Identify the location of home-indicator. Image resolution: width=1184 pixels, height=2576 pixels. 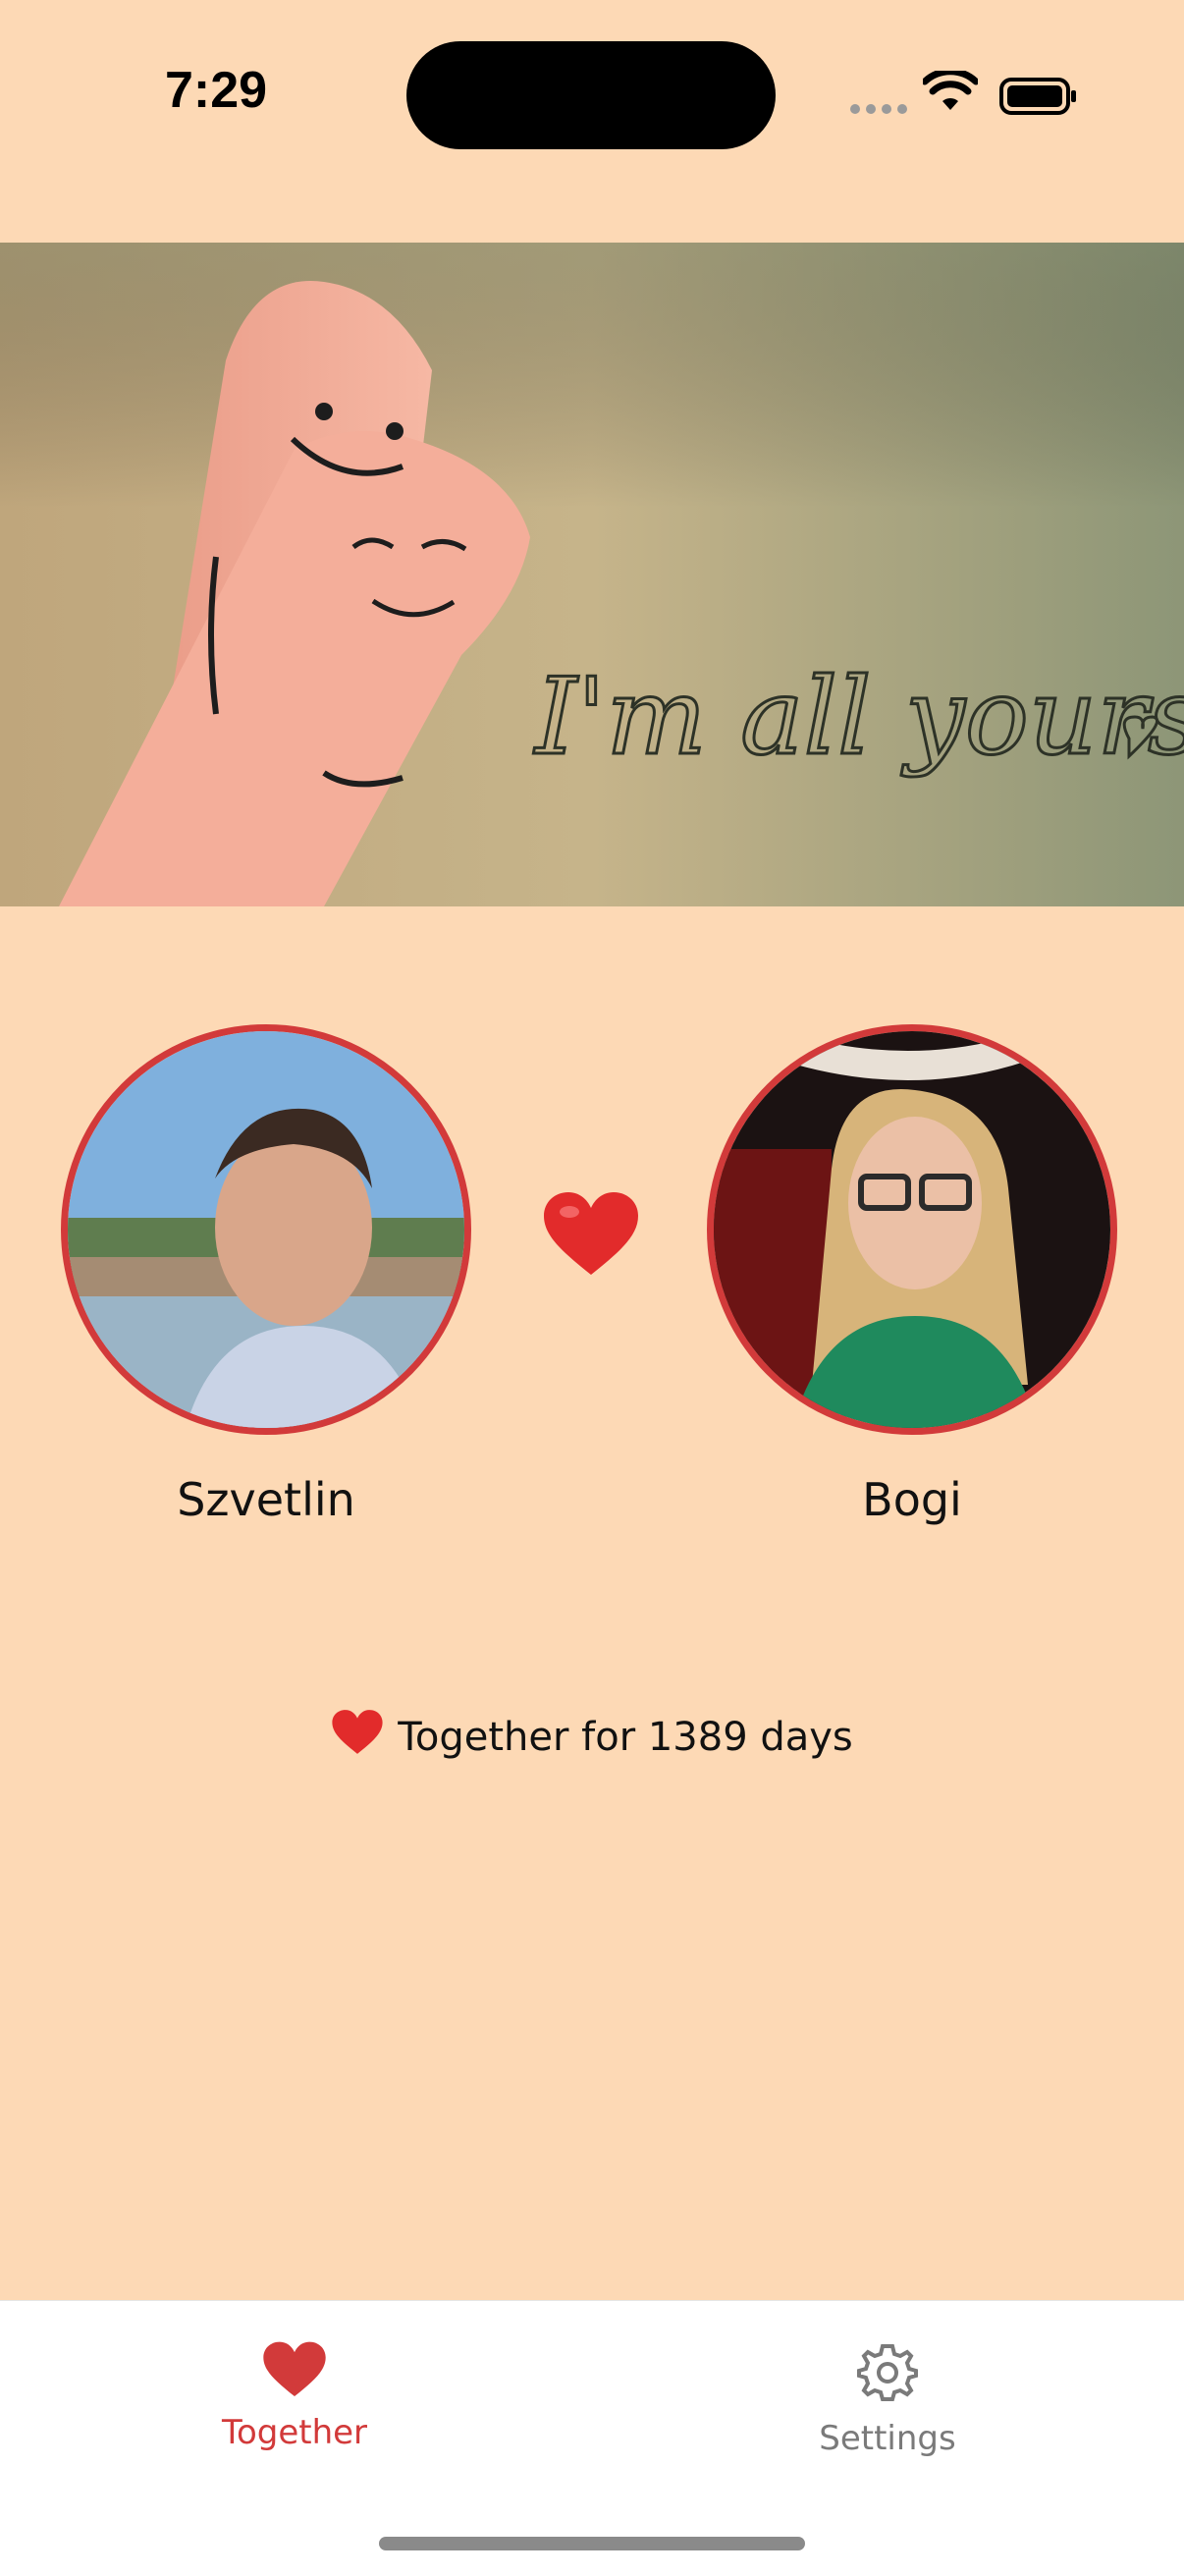
(592, 2543).